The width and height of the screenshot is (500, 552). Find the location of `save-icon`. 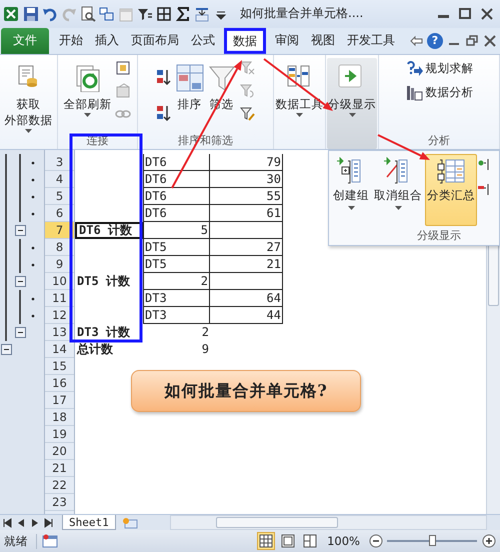

save-icon is located at coordinates (30, 14).